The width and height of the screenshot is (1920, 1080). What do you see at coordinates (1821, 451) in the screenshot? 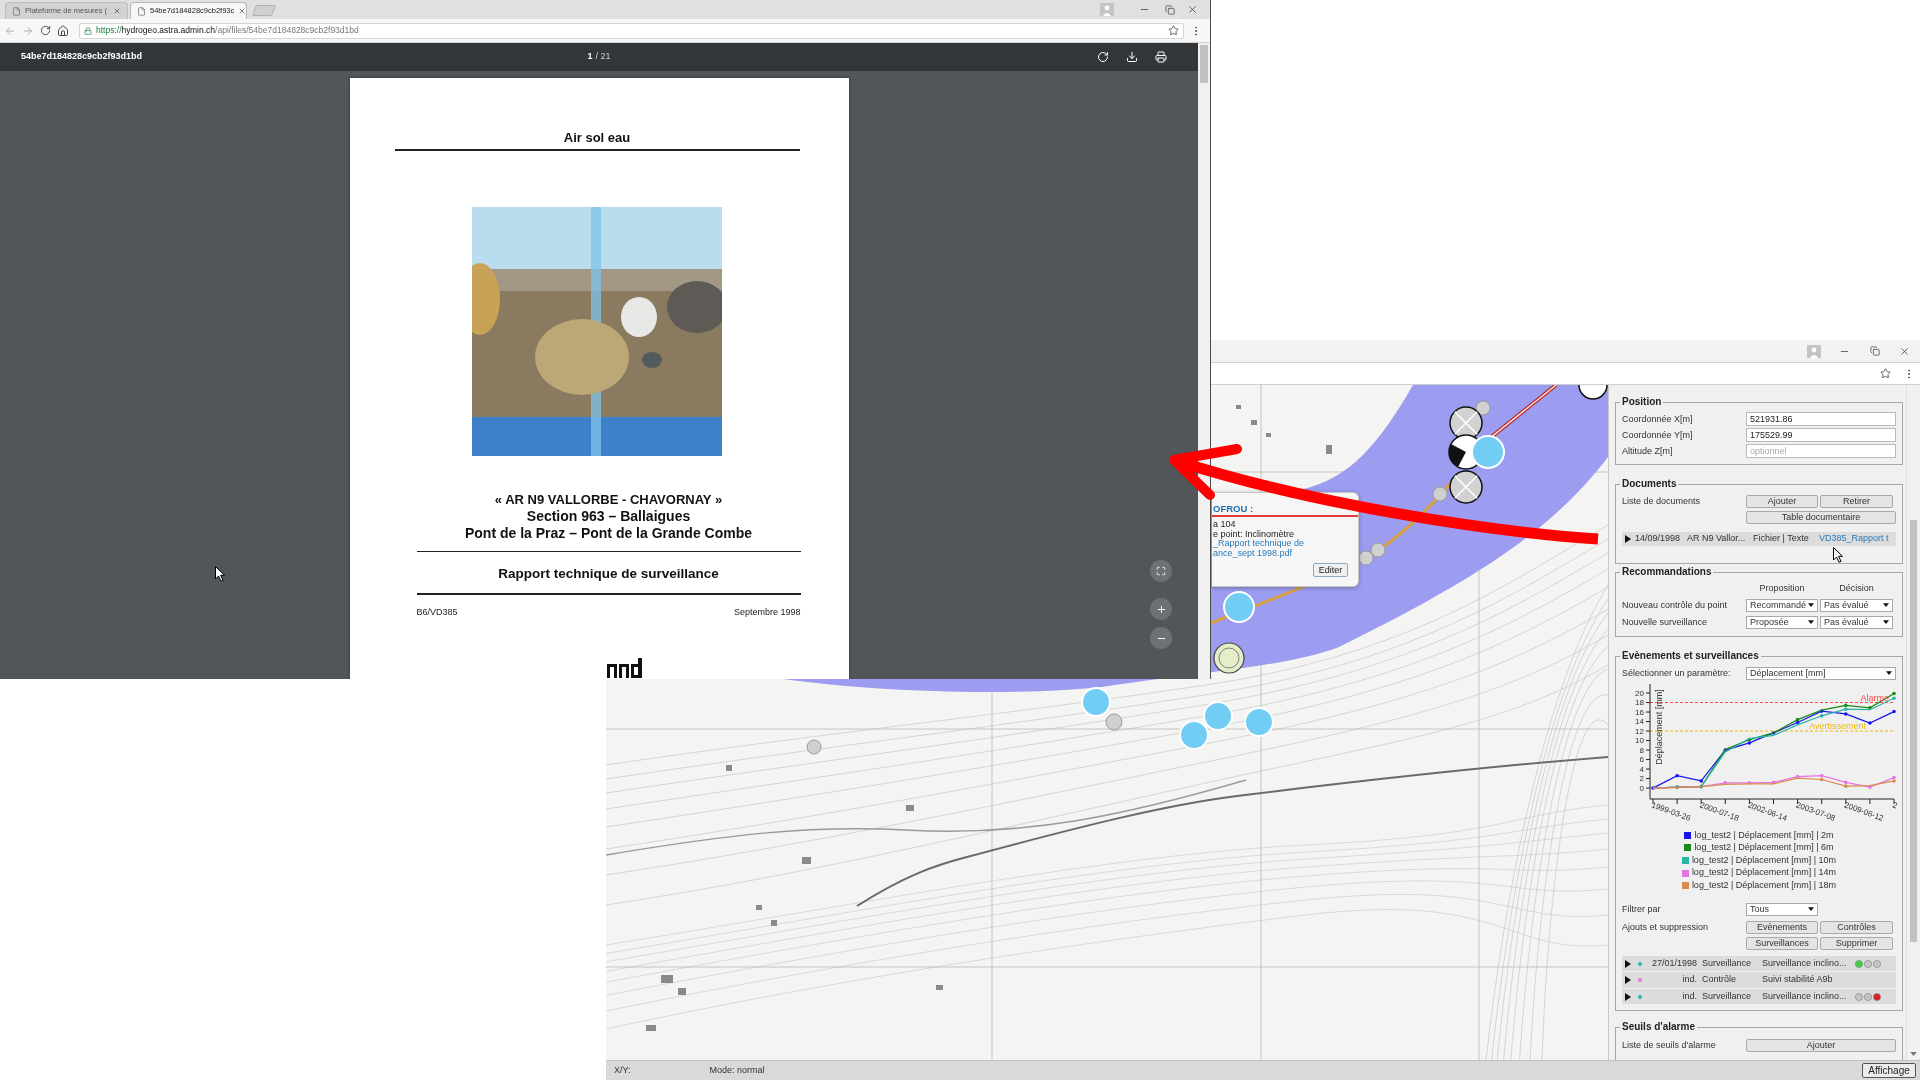
I see `text-field: optionnel` at bounding box center [1821, 451].